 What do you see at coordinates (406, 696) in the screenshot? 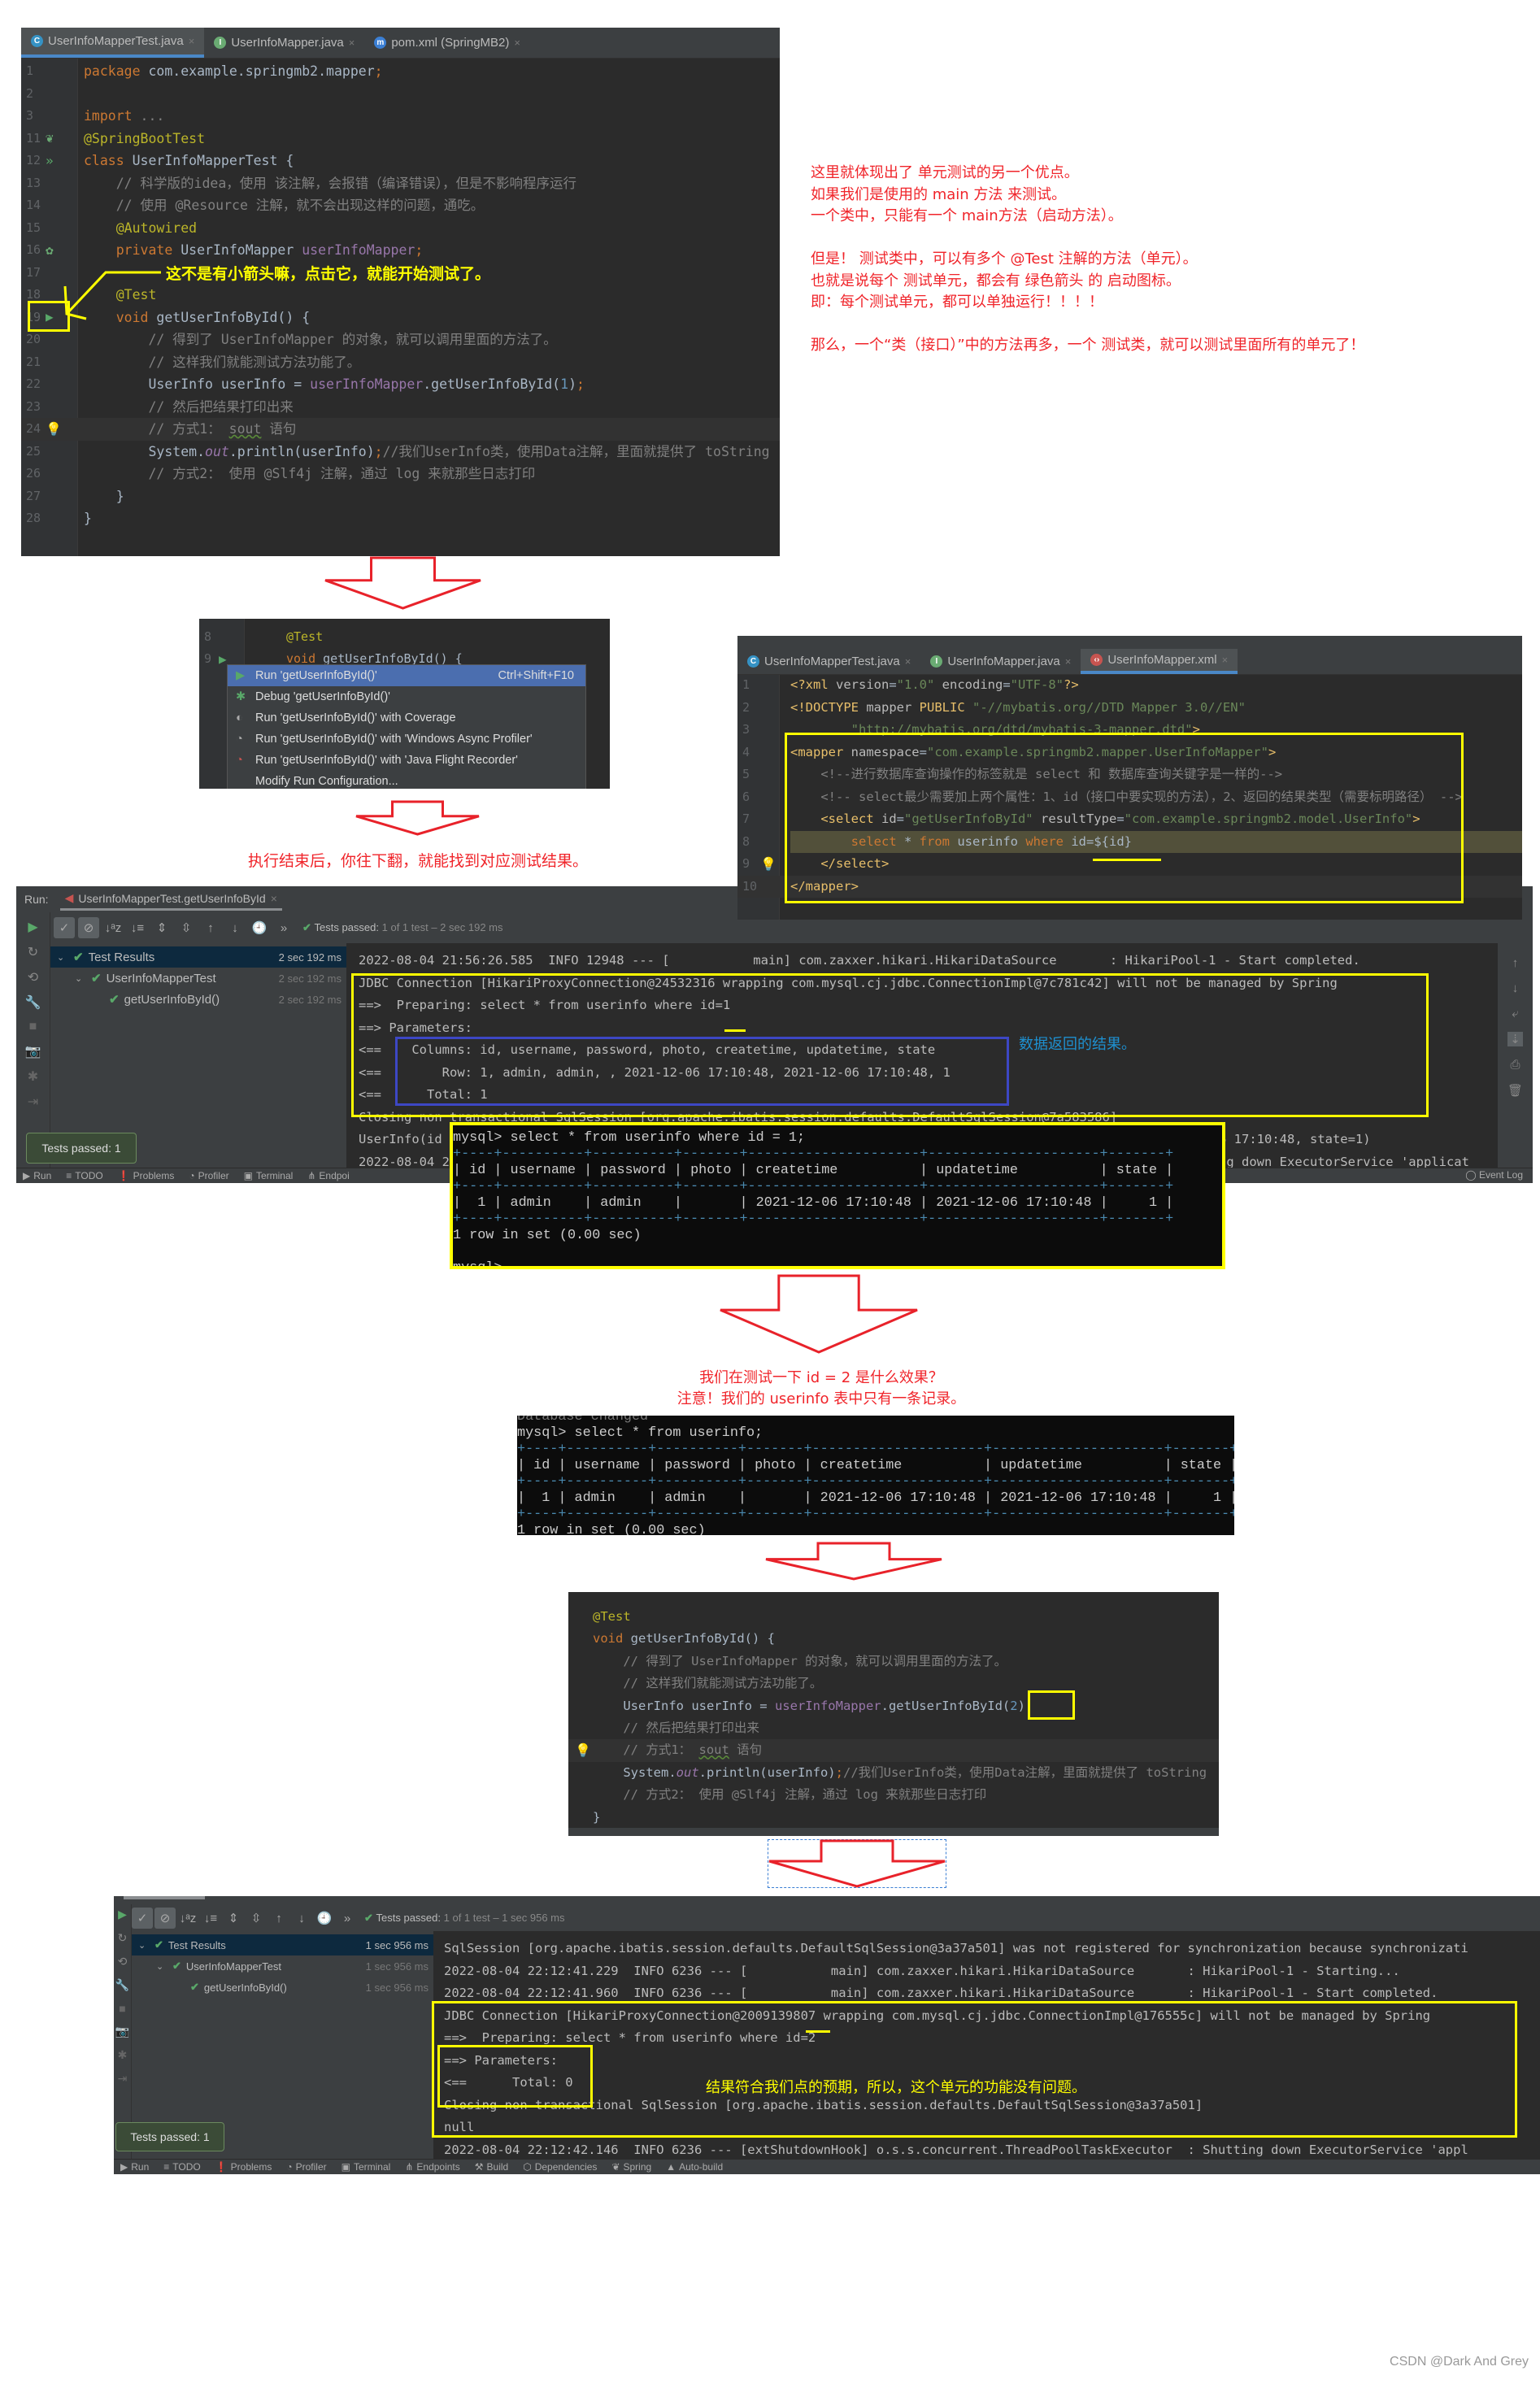
I see `menu-item-1: ✱ Debug 'getUserInfoById()'` at bounding box center [406, 696].